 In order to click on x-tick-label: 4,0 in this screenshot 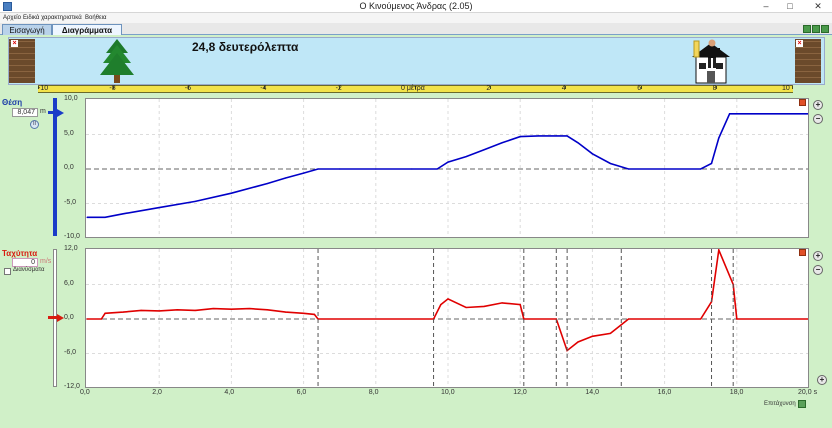, I will do `click(229, 392)`.